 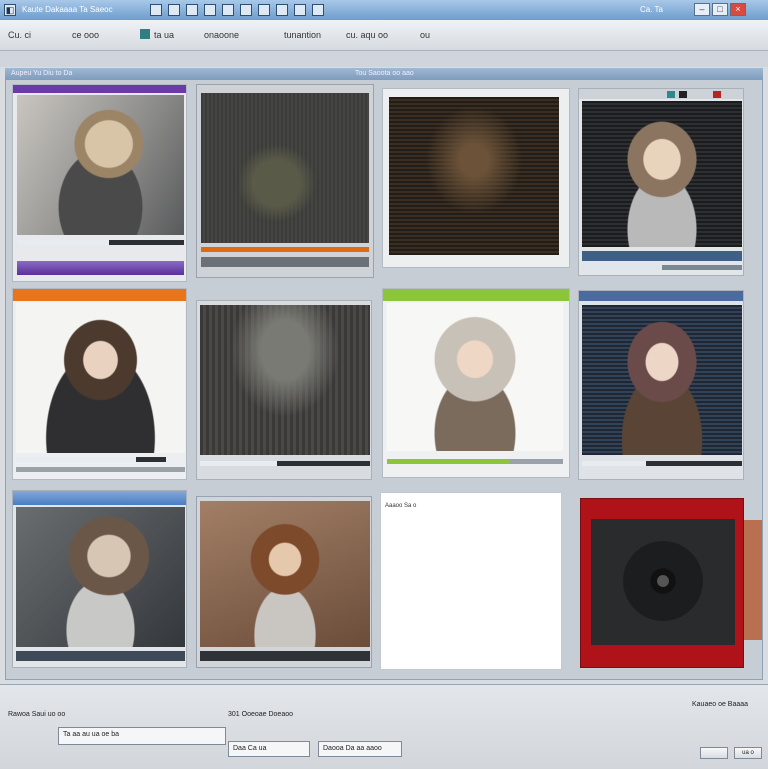 What do you see at coordinates (720, 704) in the screenshot?
I see `bottom-right-label: Kauaeo oe Baaaa` at bounding box center [720, 704].